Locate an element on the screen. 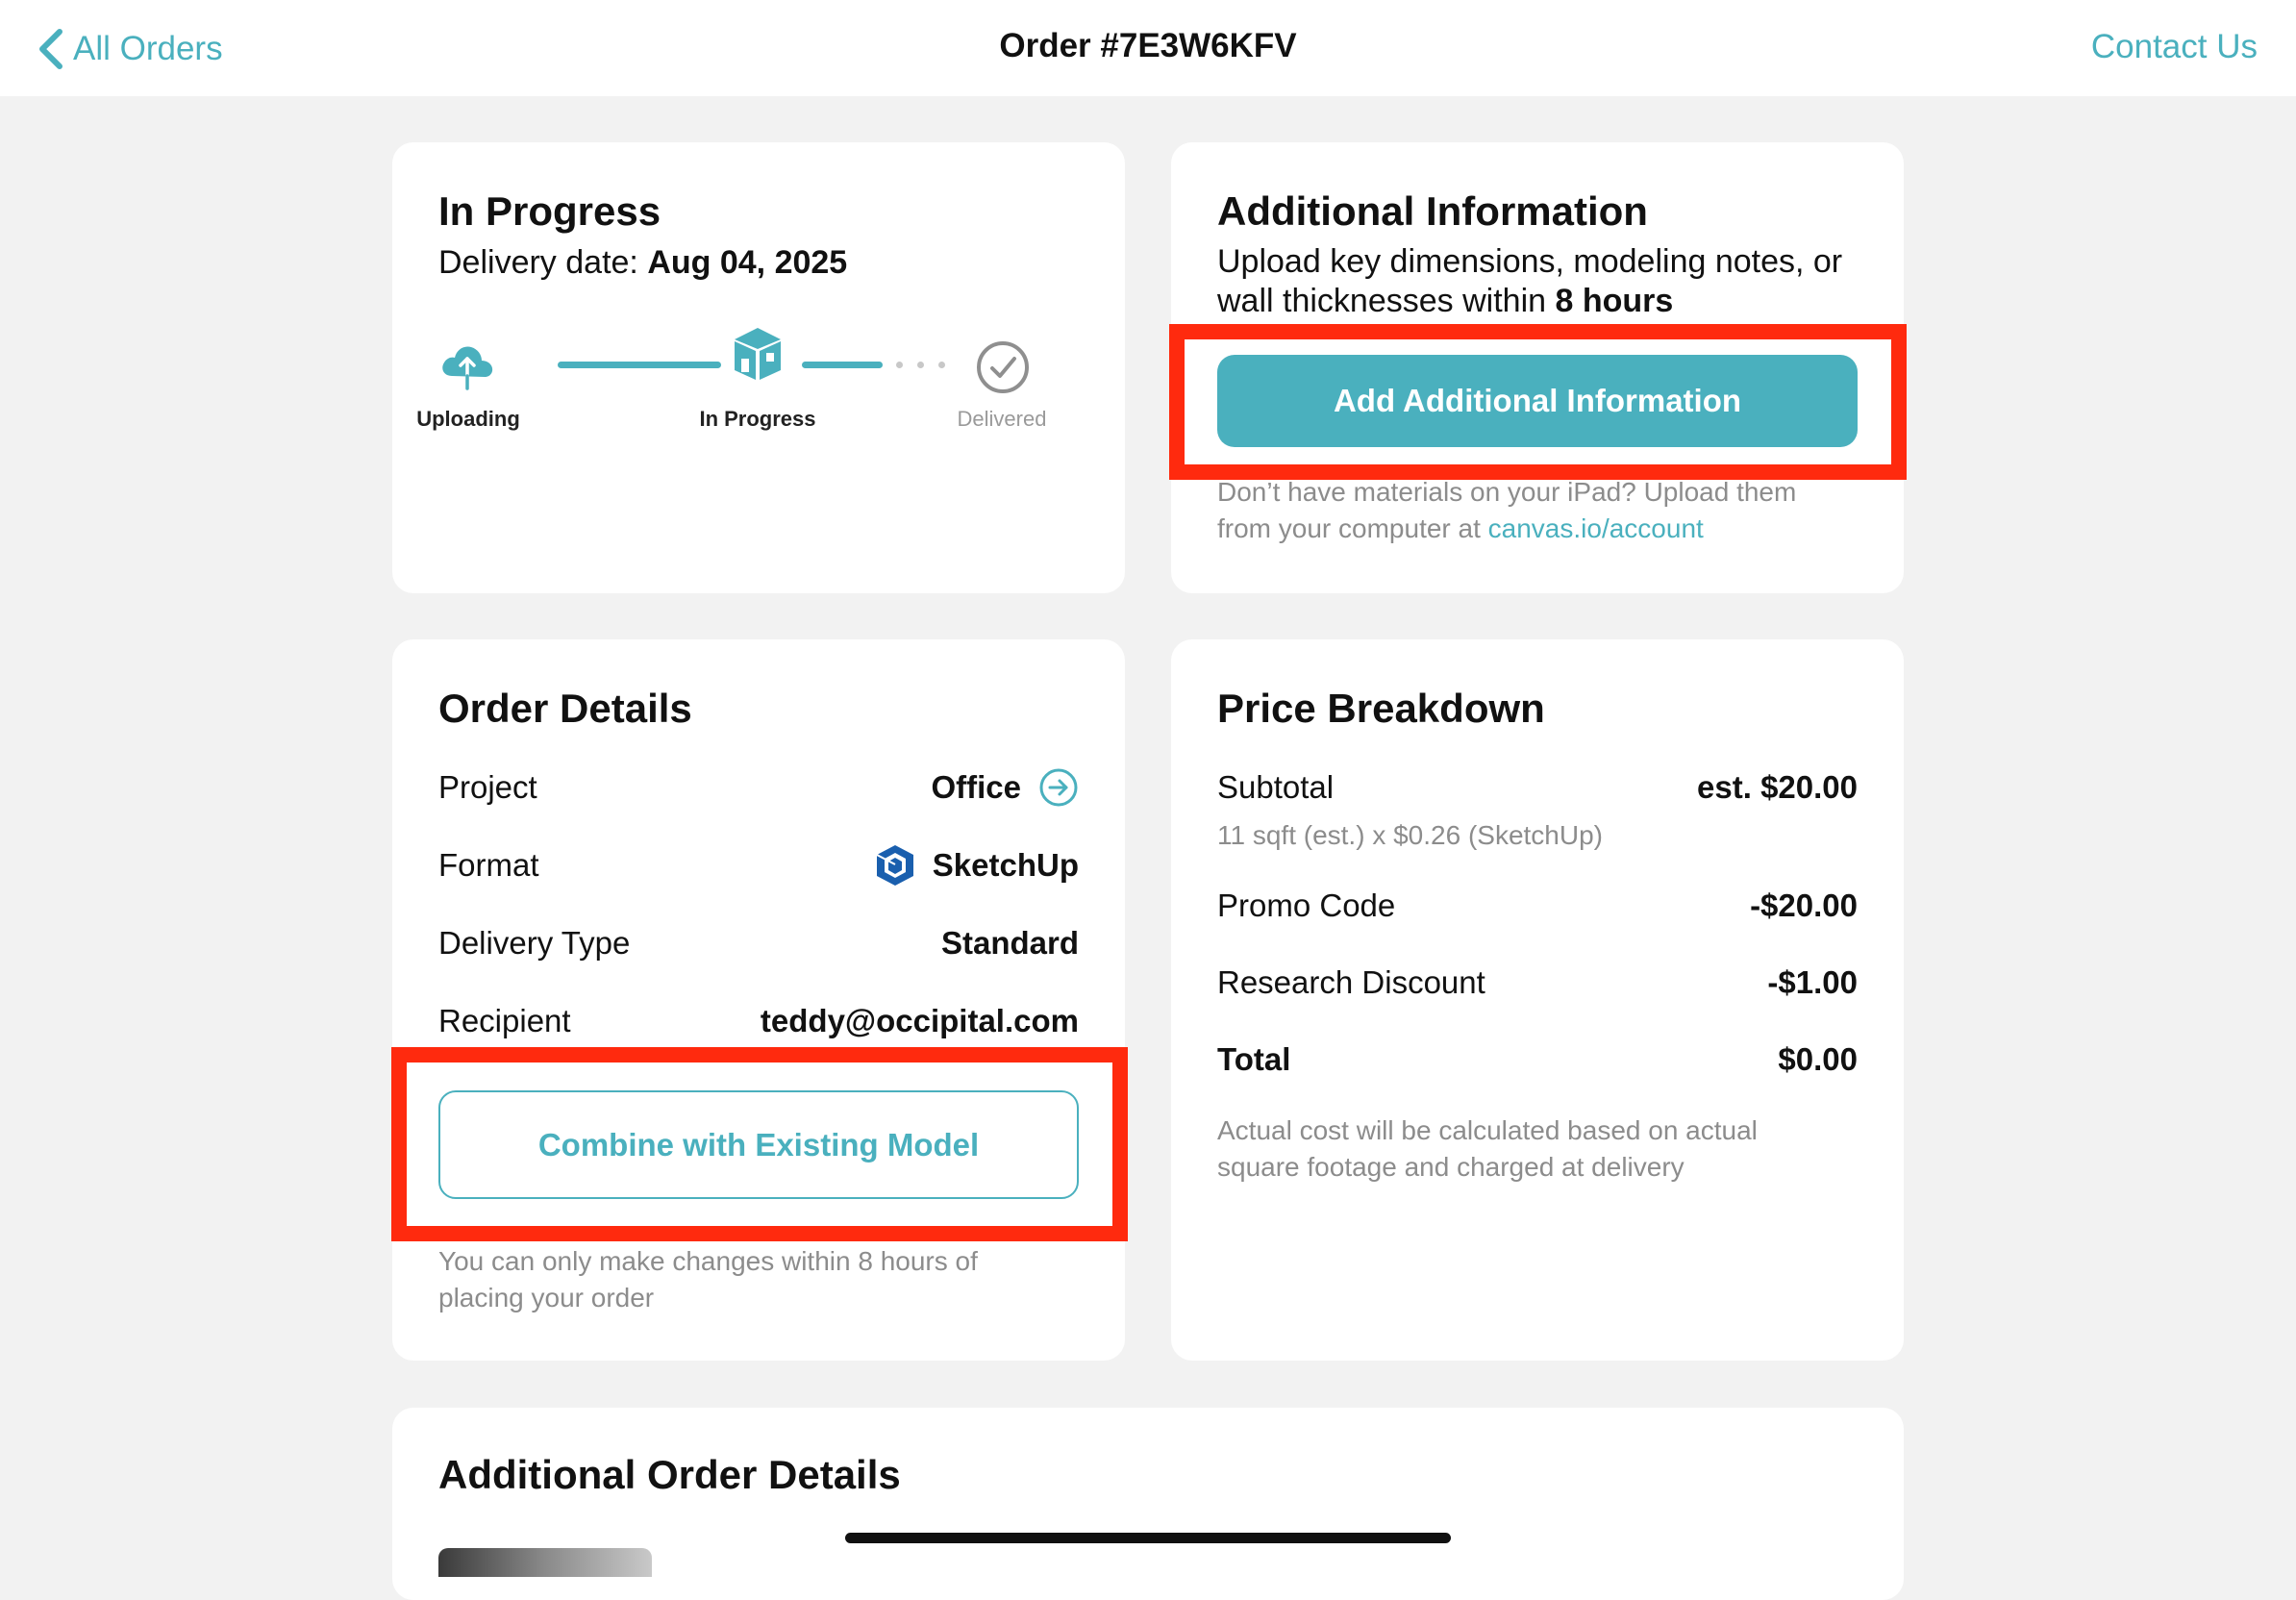  order-status-card: In Progress Delivery date: Aug 04, 2025 is located at coordinates (758, 367).